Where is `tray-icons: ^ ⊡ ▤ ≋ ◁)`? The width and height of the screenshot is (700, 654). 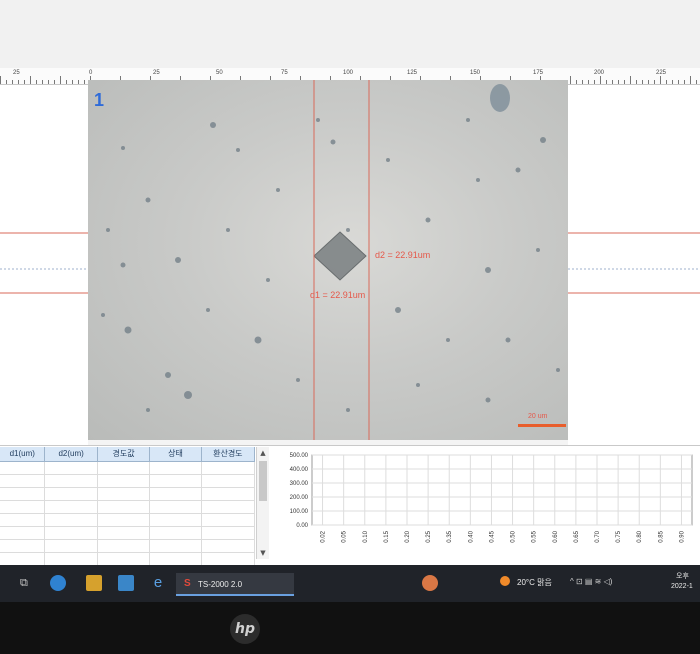
tray-icons: ^ ⊡ ▤ ≋ ◁) is located at coordinates (591, 581).